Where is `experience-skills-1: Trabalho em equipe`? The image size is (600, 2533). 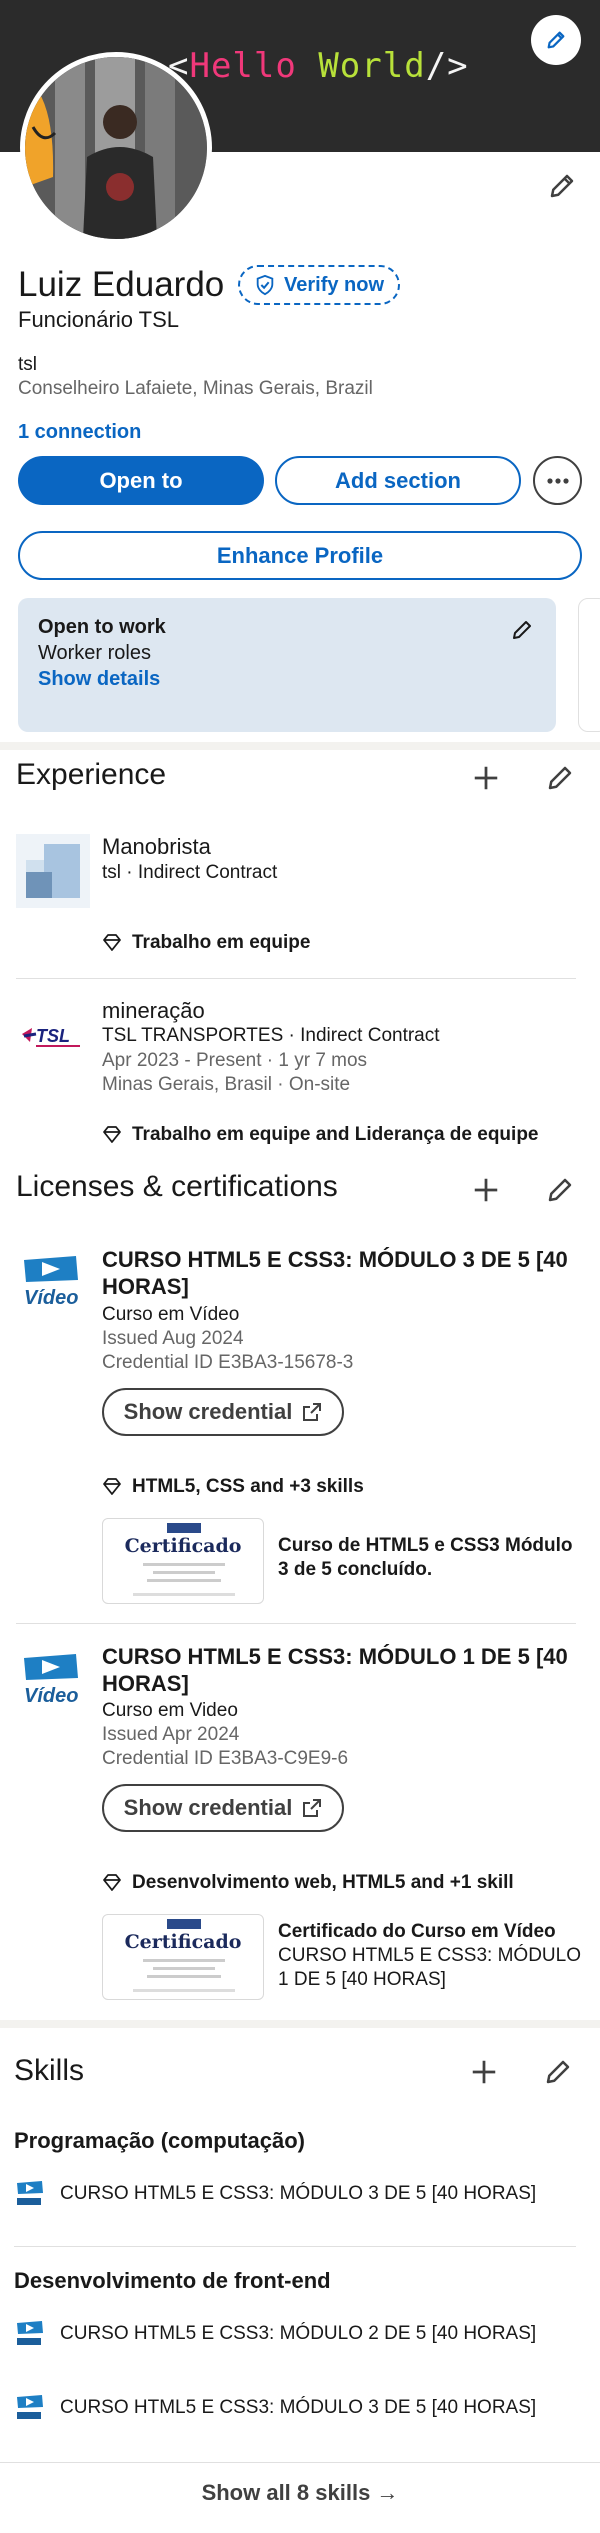
experience-skills-1: Trabalho em equipe is located at coordinates (206, 943).